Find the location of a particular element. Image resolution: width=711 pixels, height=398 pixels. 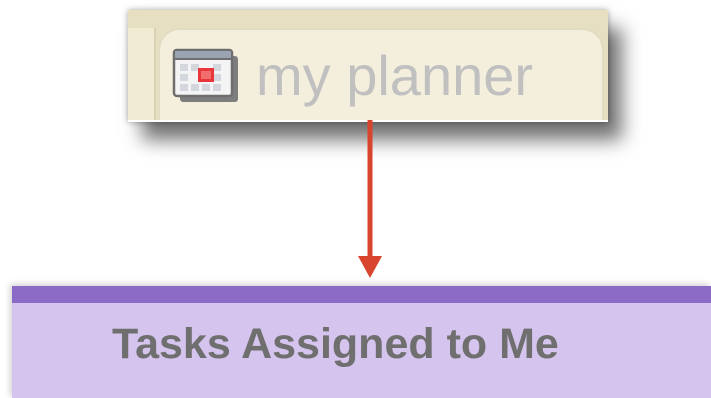

calendar-icon is located at coordinates (205, 75).